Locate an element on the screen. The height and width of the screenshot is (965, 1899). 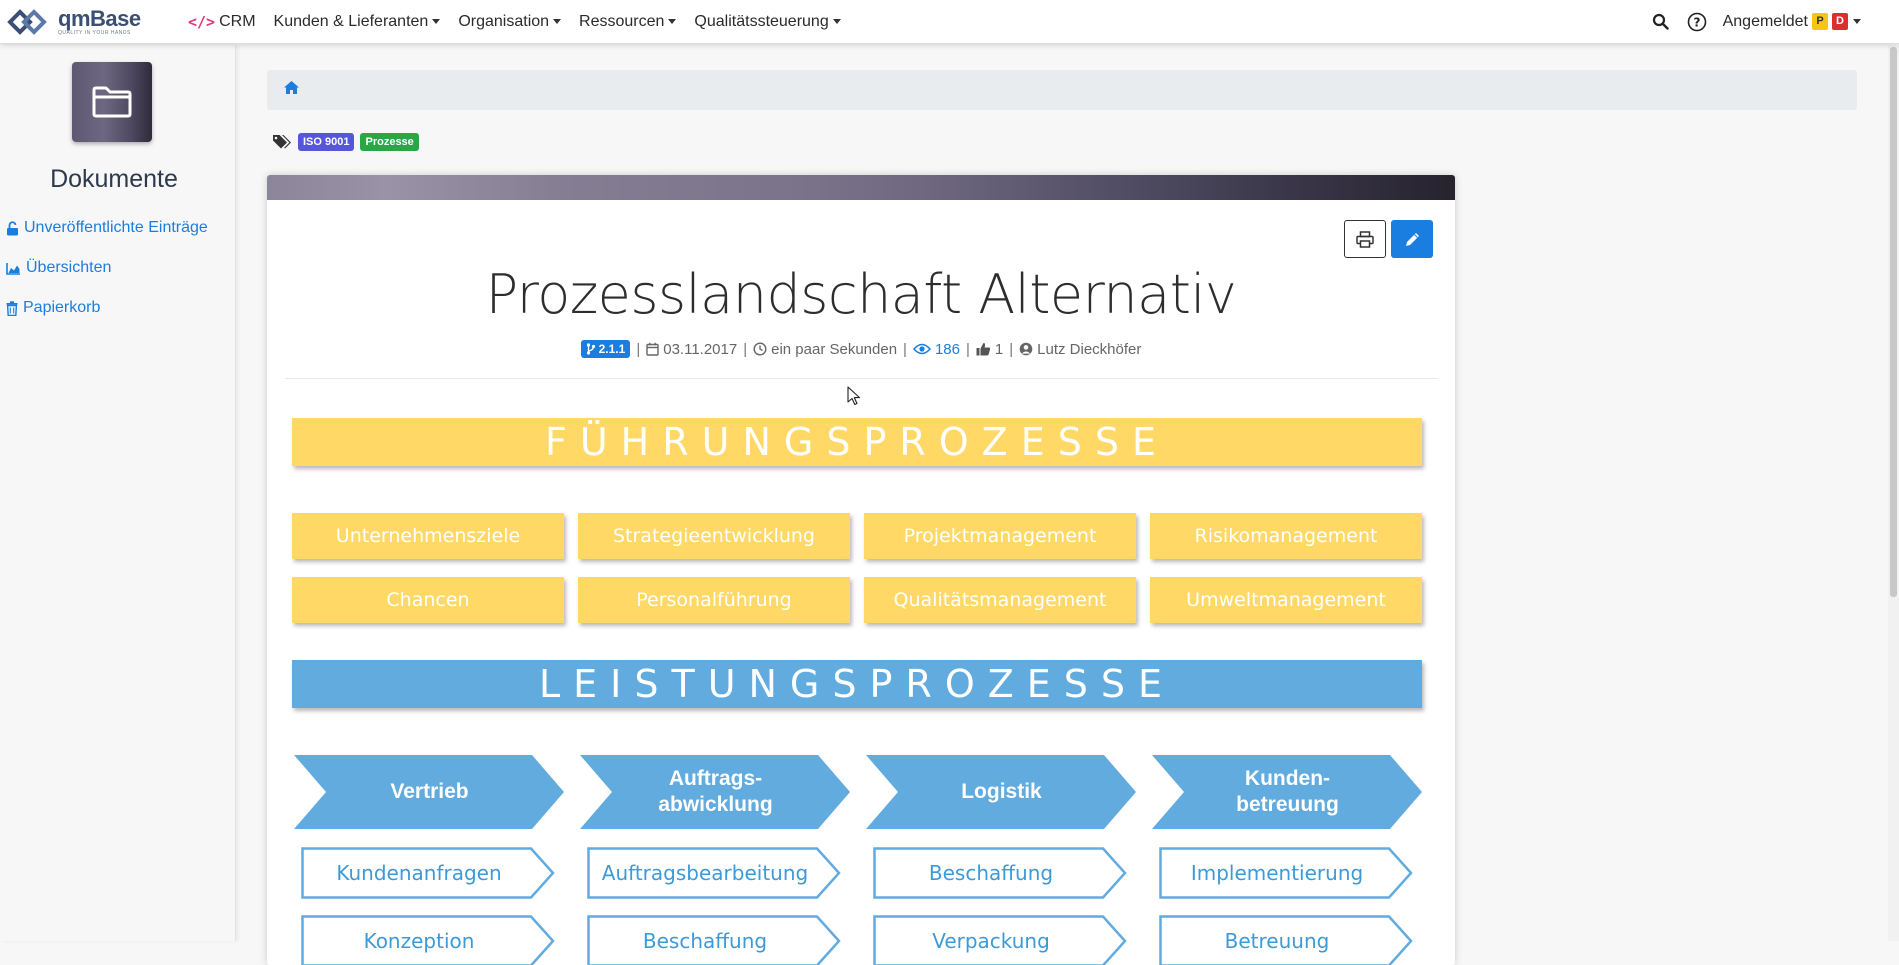
logo: qmBase QUALITY IN YOUR HANDS is located at coordinates (81, 22).